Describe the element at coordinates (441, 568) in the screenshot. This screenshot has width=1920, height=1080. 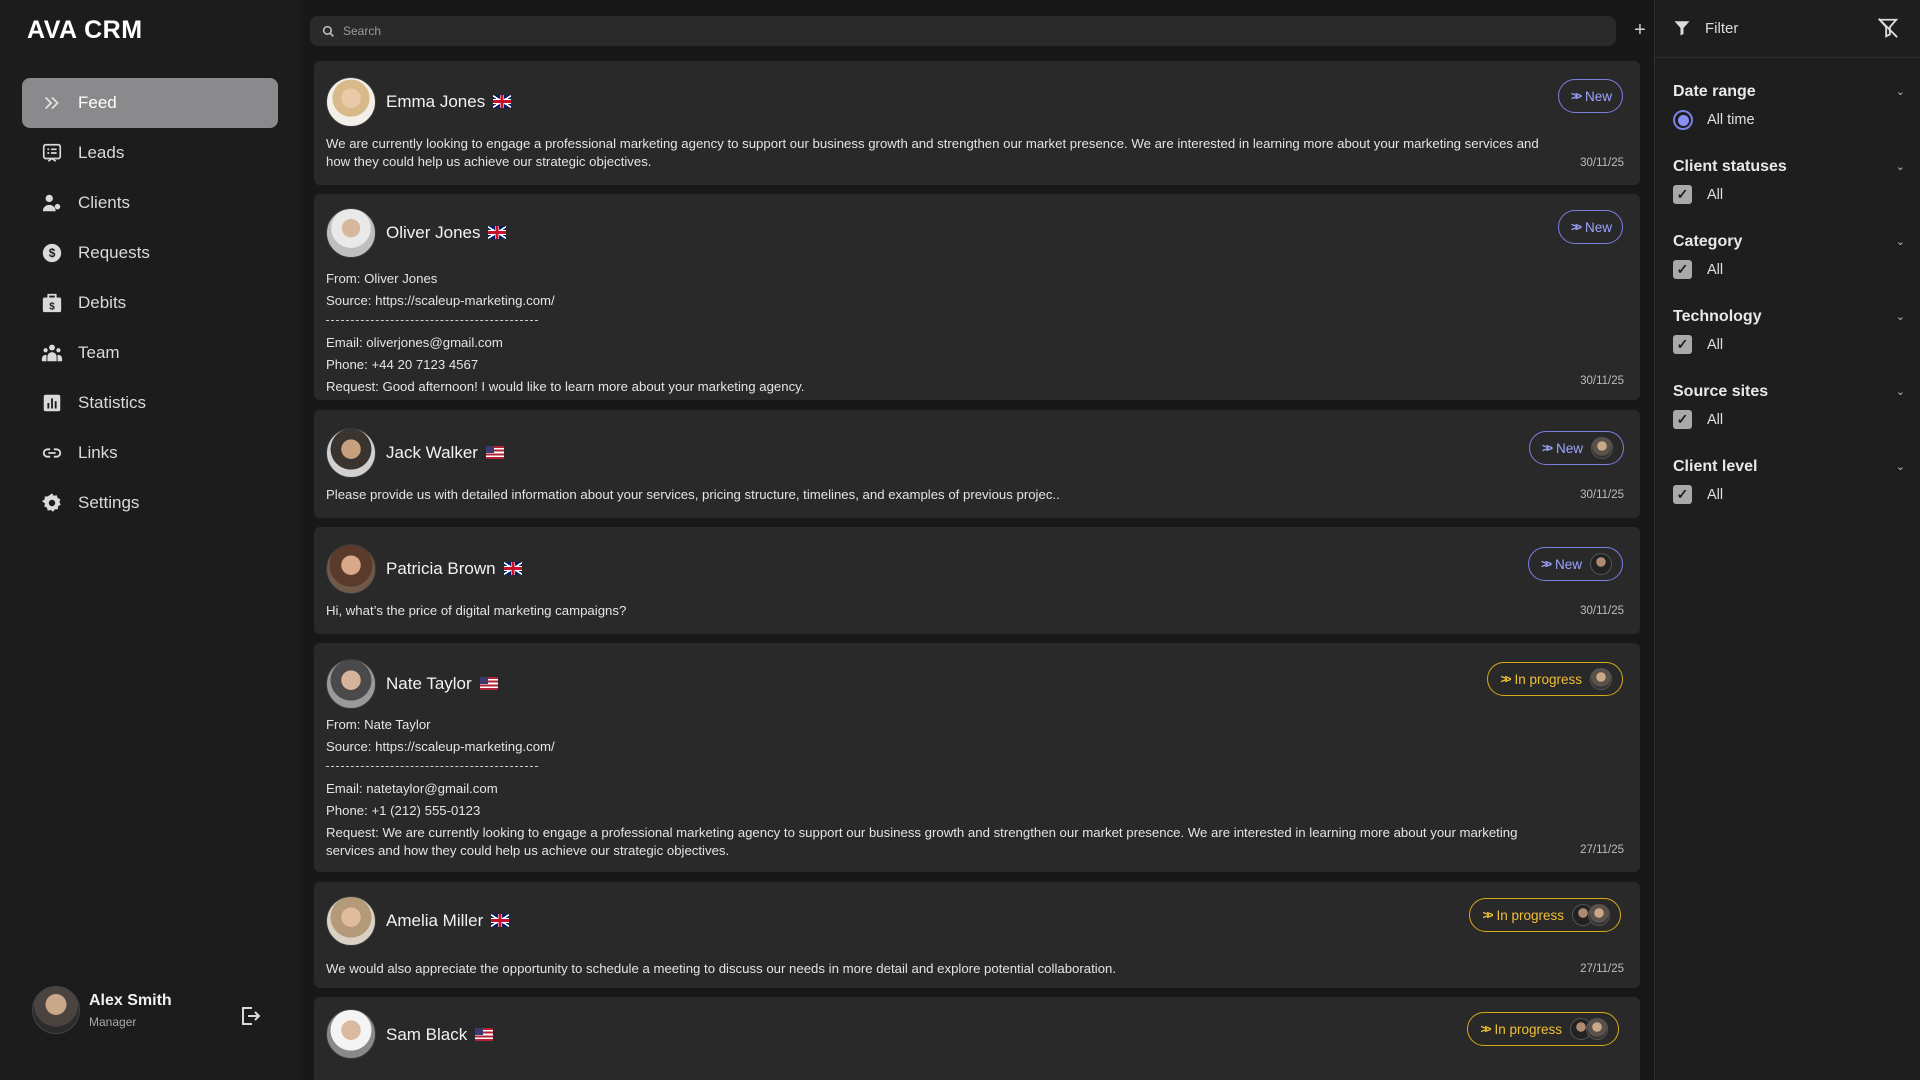
I see `client-name-text: Patricia Brown` at that location.